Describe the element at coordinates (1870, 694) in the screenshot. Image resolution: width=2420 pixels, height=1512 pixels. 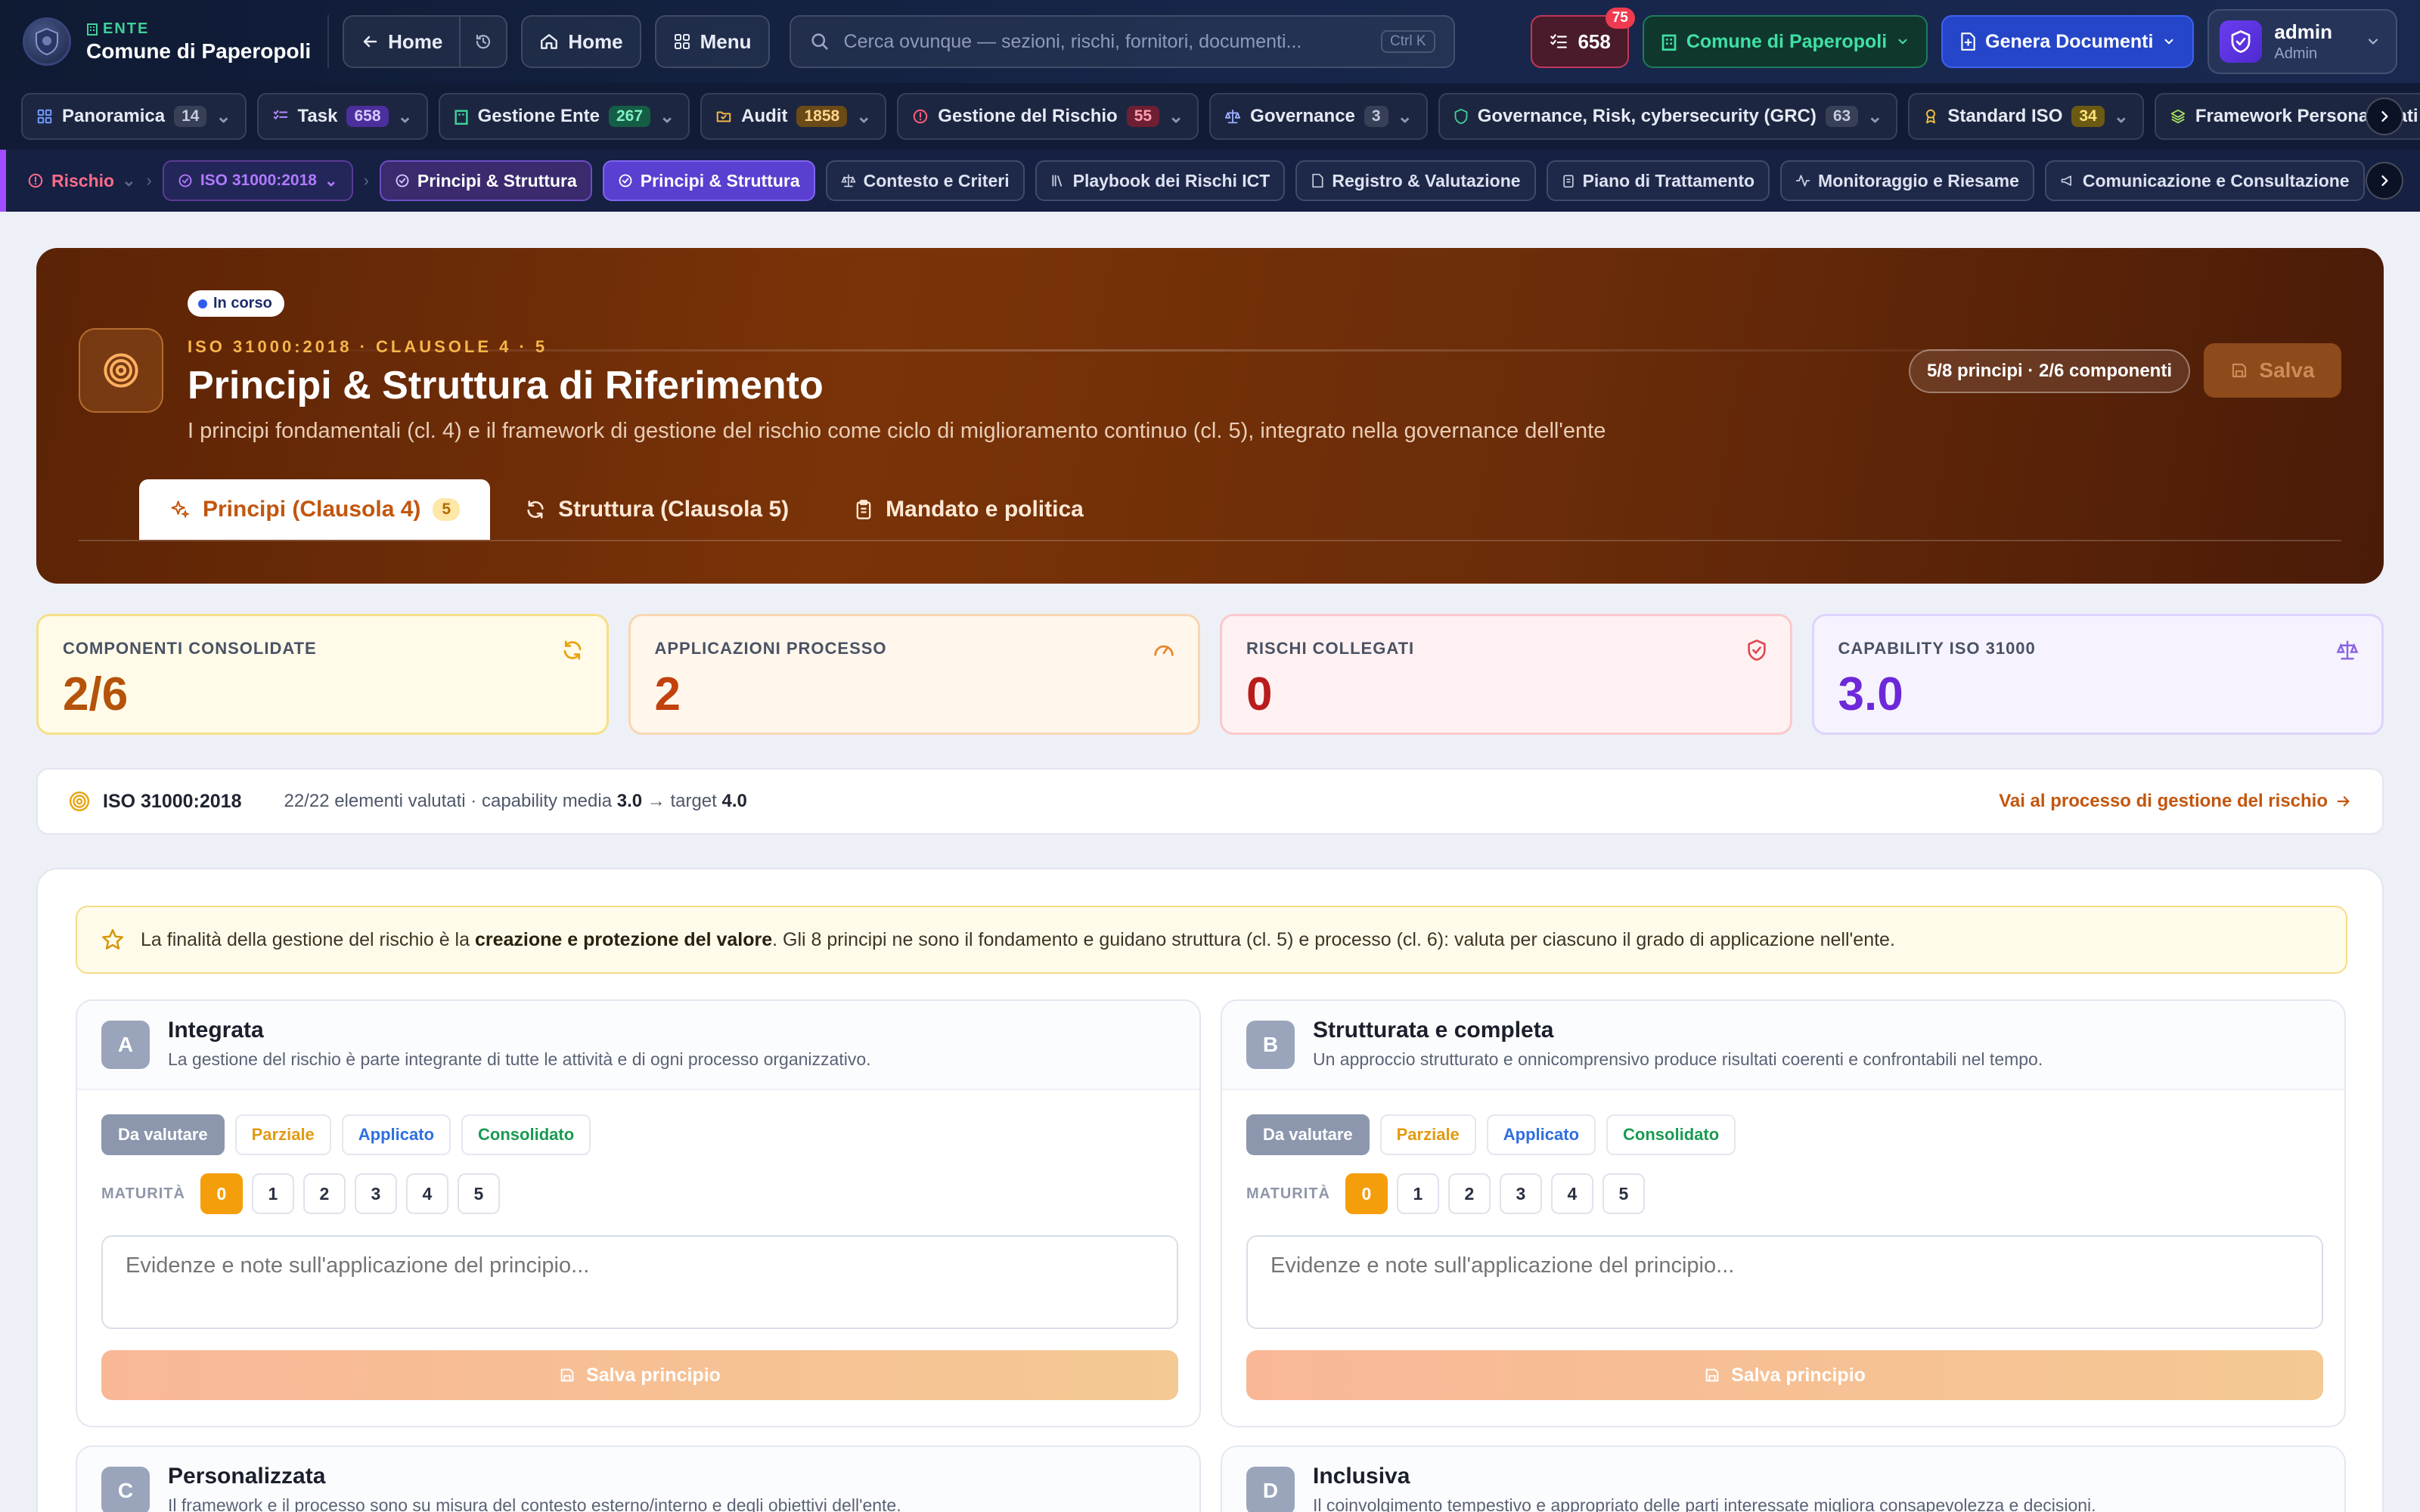
I see `stat-value: 3.0` at that location.